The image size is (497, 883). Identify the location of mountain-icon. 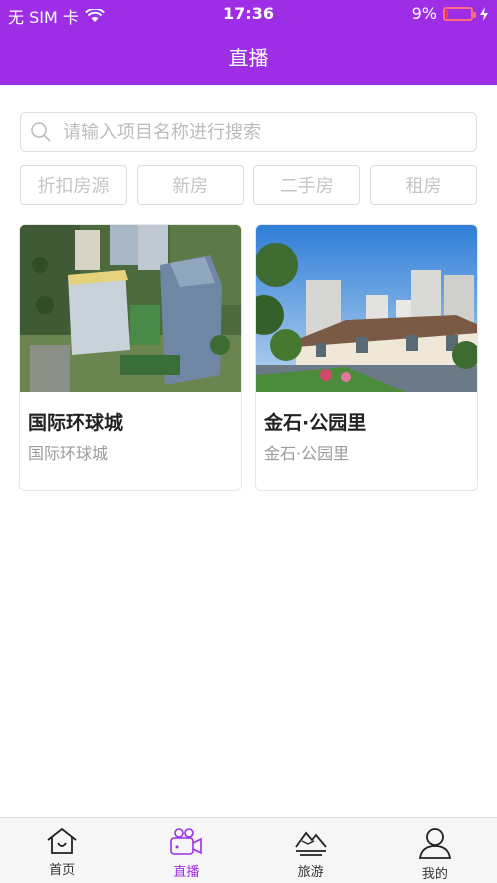
(310, 843).